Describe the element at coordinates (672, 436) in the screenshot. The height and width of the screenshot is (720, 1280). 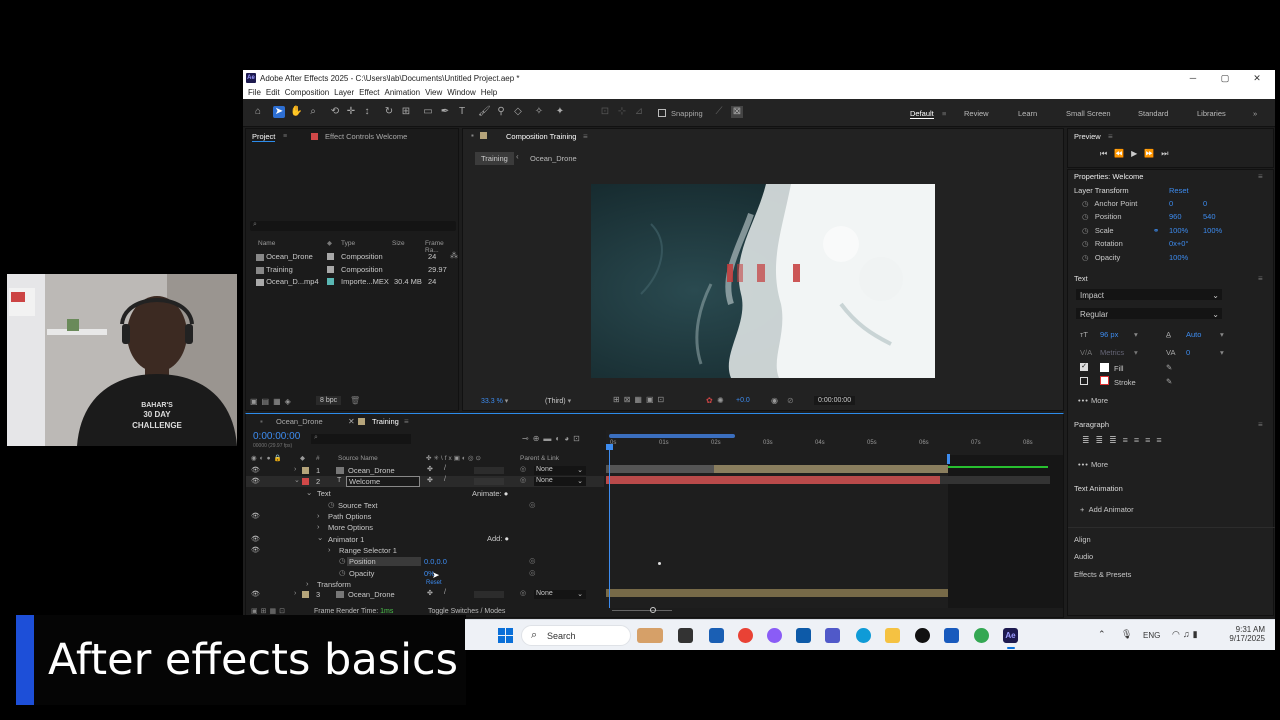
I see `work-area-bar` at that location.